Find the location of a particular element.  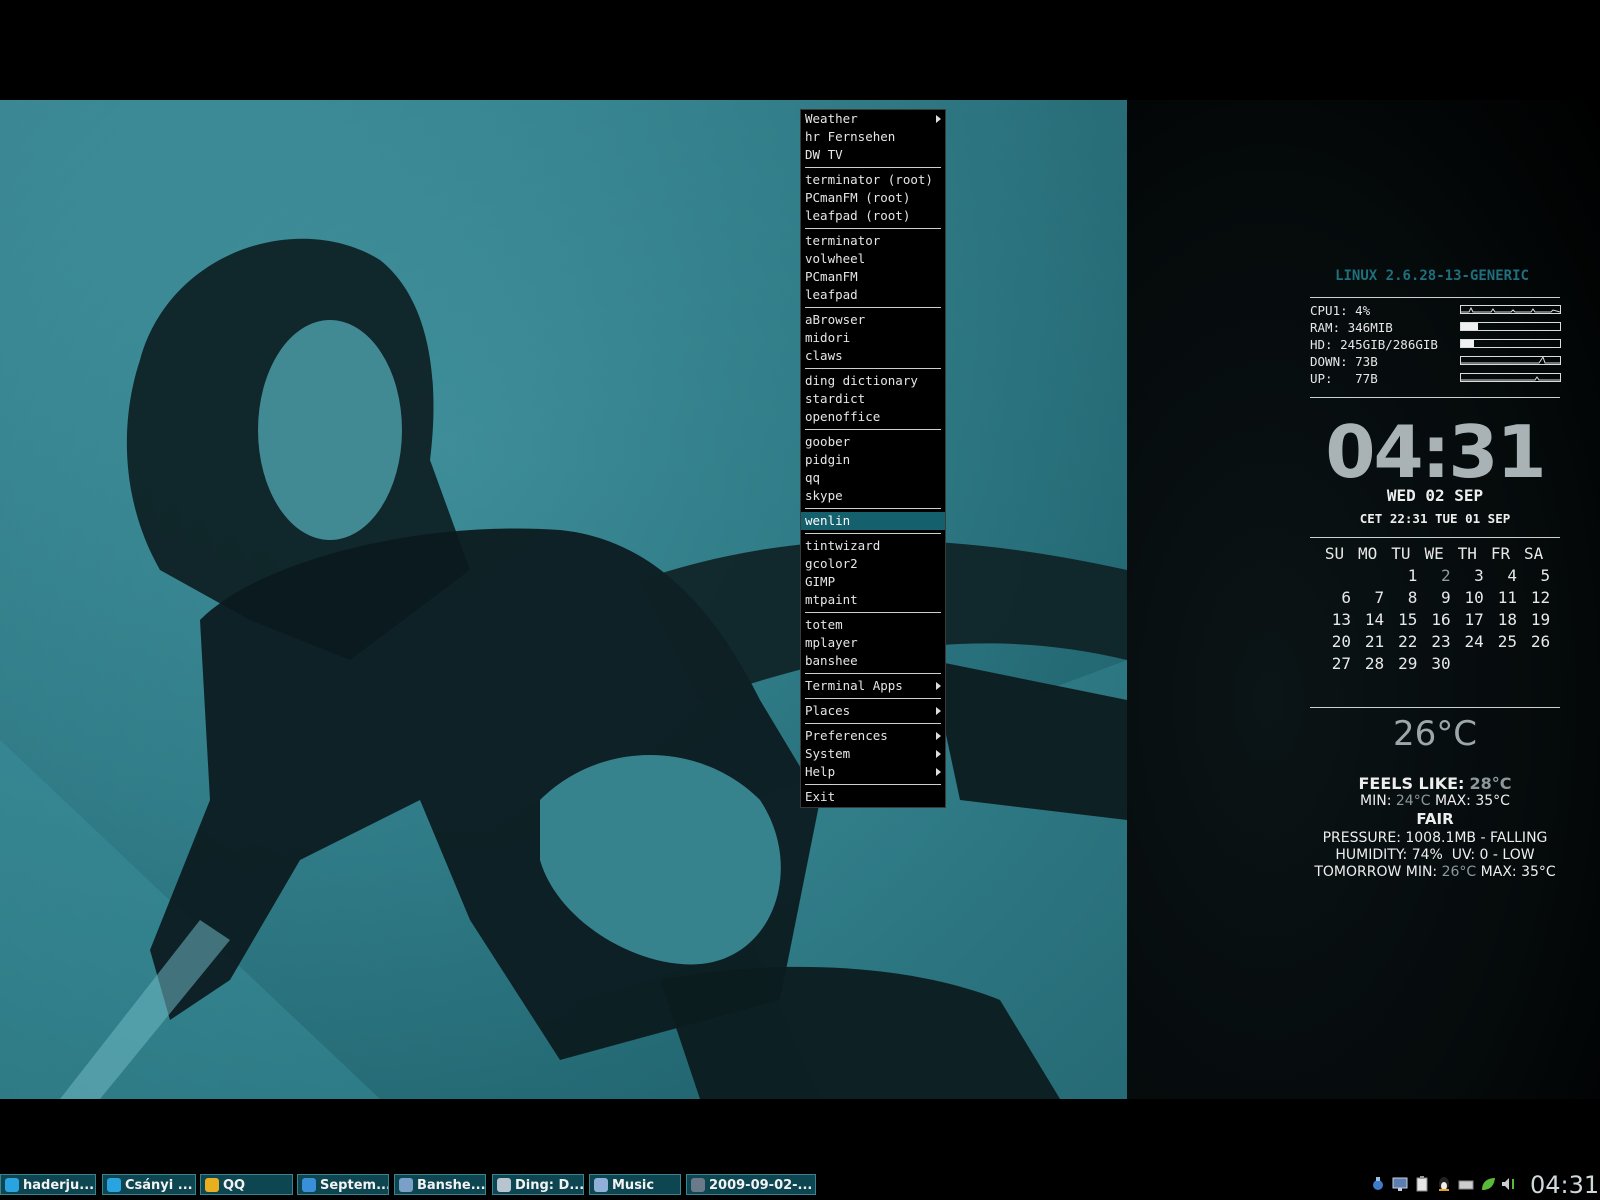

calendar-date: 6 is located at coordinates (1346, 597).